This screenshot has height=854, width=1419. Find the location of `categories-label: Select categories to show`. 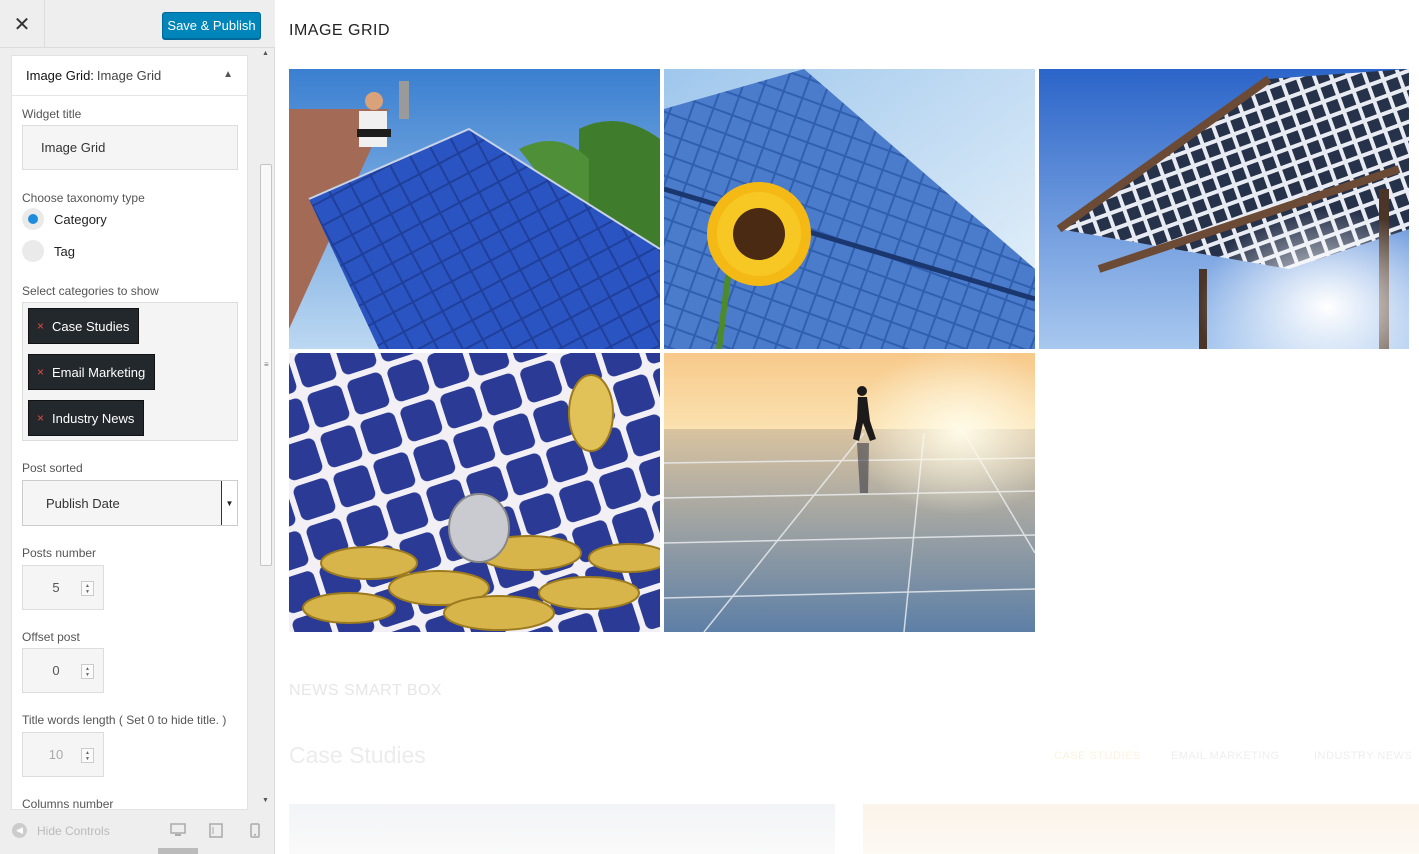

categories-label: Select categories to show is located at coordinates (90, 291).